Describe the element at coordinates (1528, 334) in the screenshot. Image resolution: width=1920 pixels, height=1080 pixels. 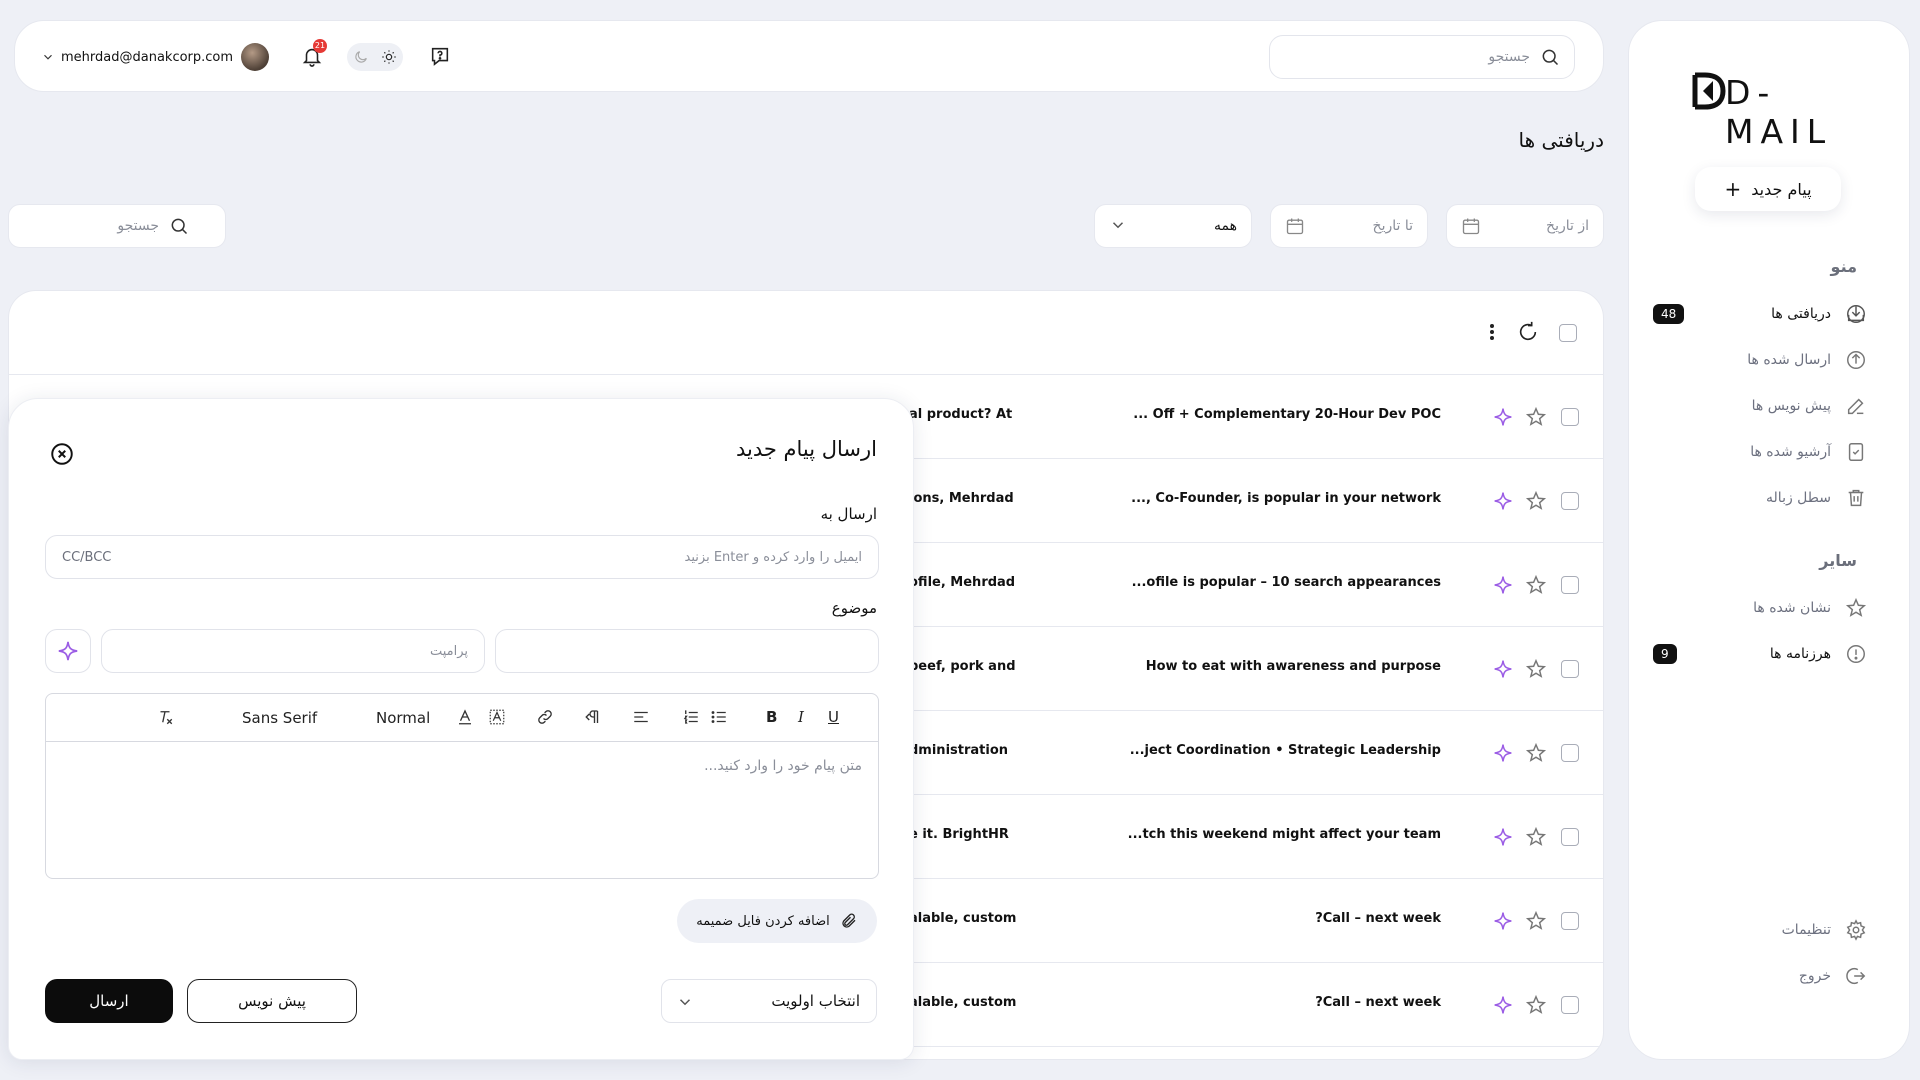
I see `refresh-icon` at that location.